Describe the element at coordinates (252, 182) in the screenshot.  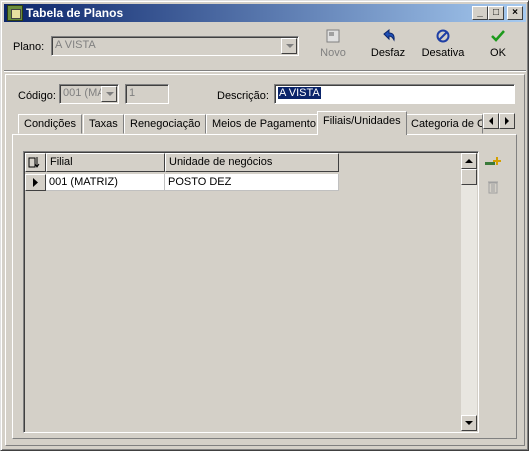
I see `table-cell-unidade: POSTO DEZ` at that location.